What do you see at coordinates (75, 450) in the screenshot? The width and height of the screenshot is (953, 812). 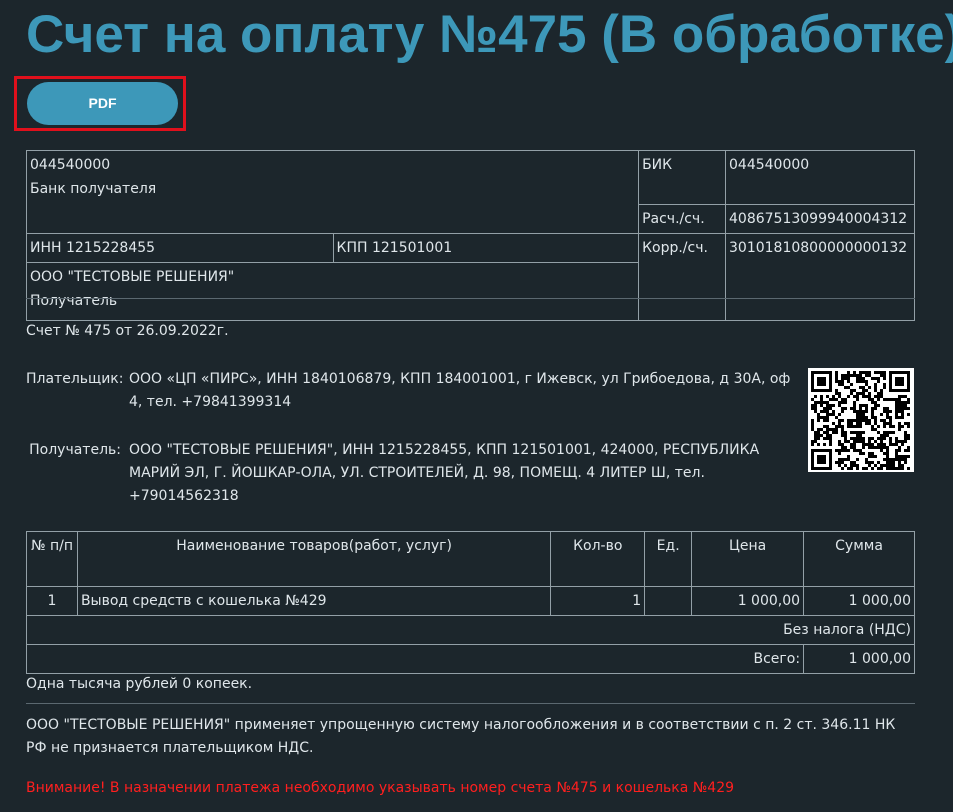 I see `recipient-party-label: Получатель:` at bounding box center [75, 450].